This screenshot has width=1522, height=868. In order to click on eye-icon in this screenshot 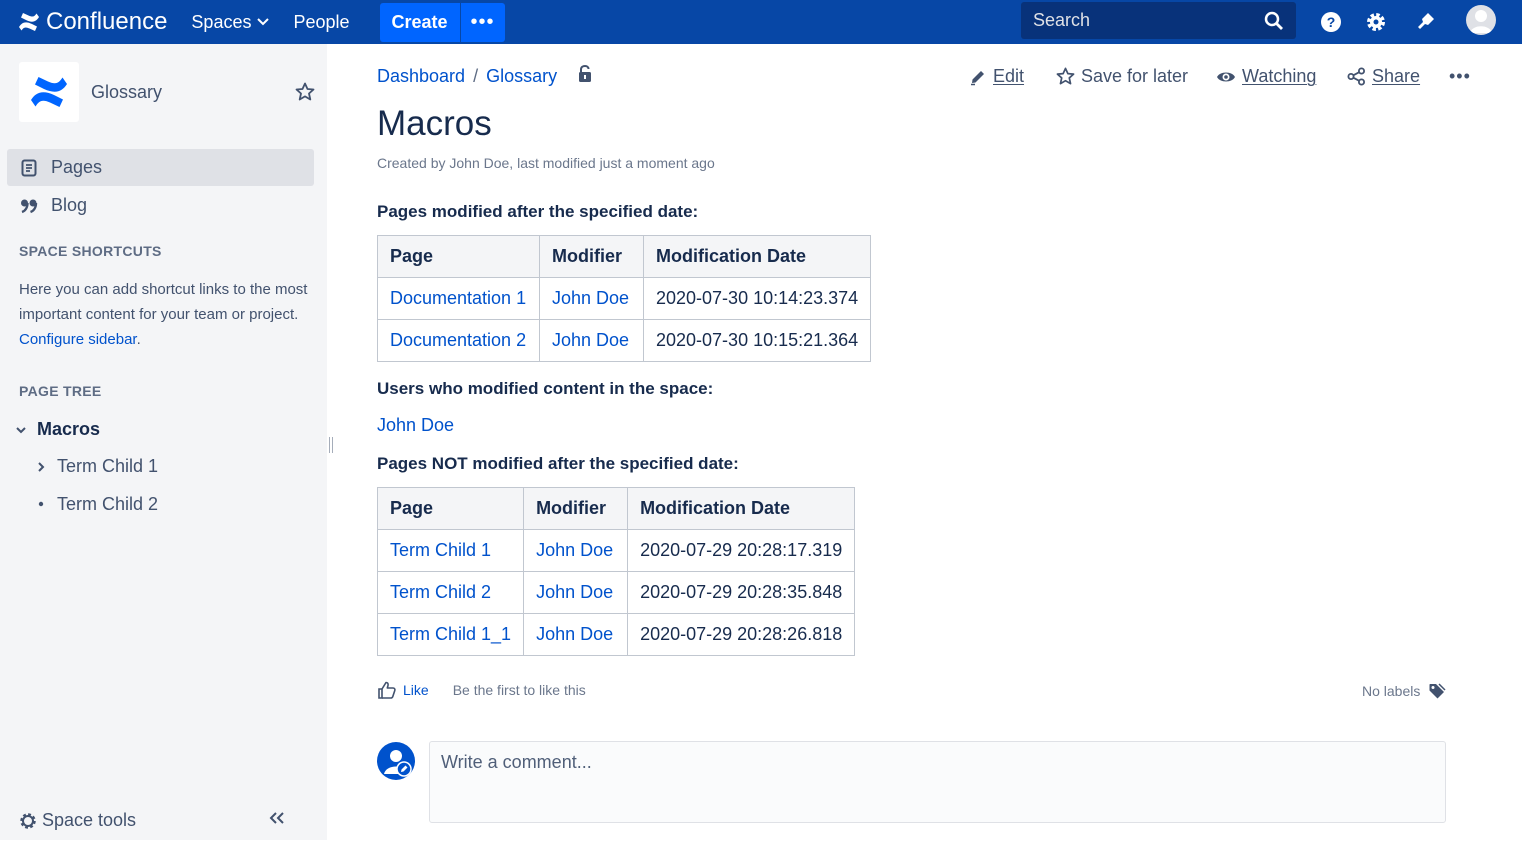, I will do `click(1226, 76)`.